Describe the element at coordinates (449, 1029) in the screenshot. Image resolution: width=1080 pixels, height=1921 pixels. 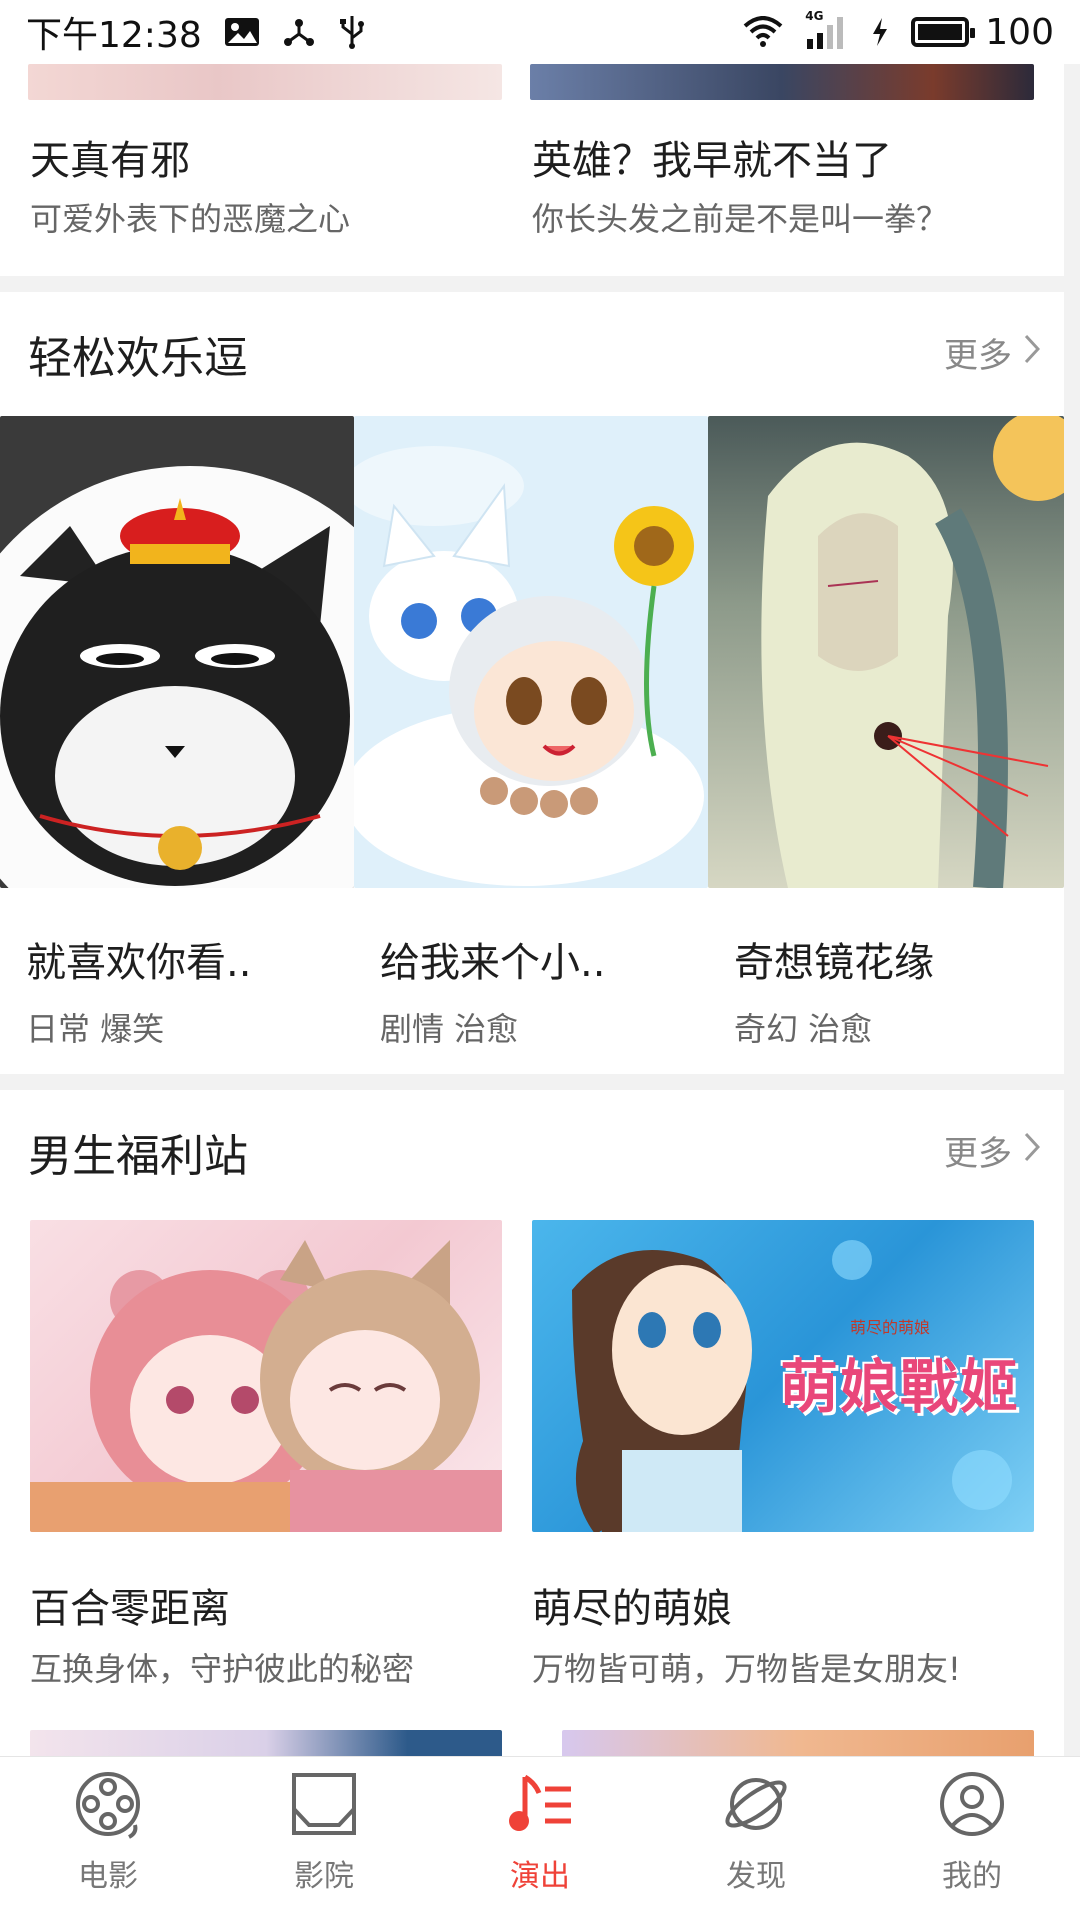
I see `funny-card-2-tags: 剧情 治愈` at that location.